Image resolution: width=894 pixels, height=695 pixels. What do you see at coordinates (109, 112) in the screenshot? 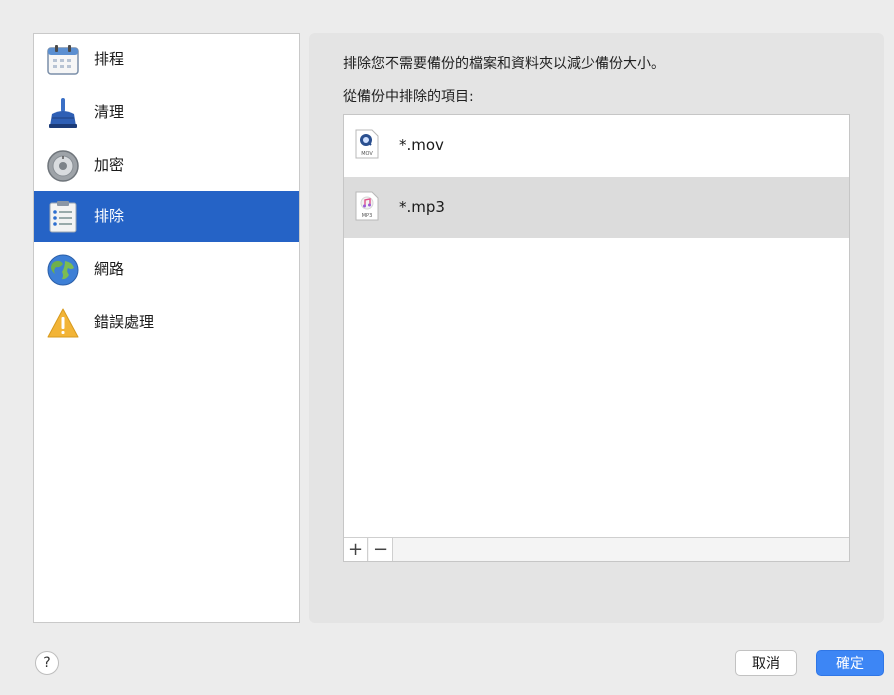
I see `sidebar-item-label: 清理` at bounding box center [109, 112].